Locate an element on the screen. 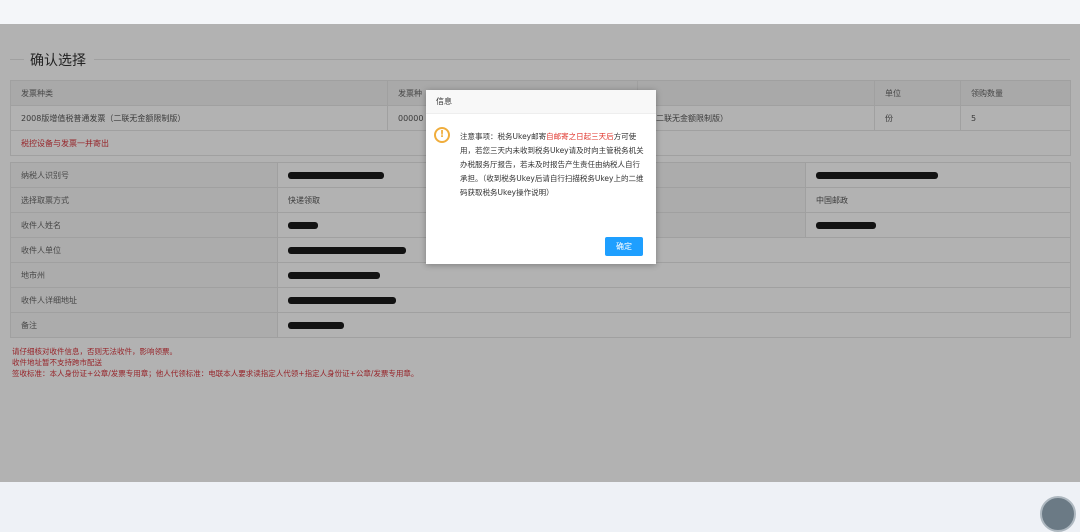 Image resolution: width=1080 pixels, height=532 pixels. dialog-title: 信息 is located at coordinates (541, 102).